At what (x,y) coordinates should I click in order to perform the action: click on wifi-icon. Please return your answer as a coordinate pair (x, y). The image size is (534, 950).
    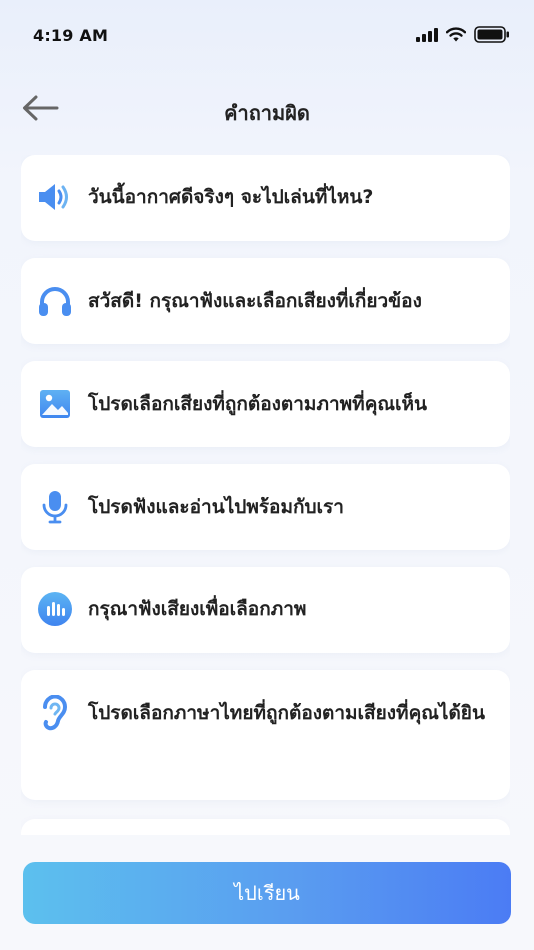
    Looking at the image, I should click on (456, 36).